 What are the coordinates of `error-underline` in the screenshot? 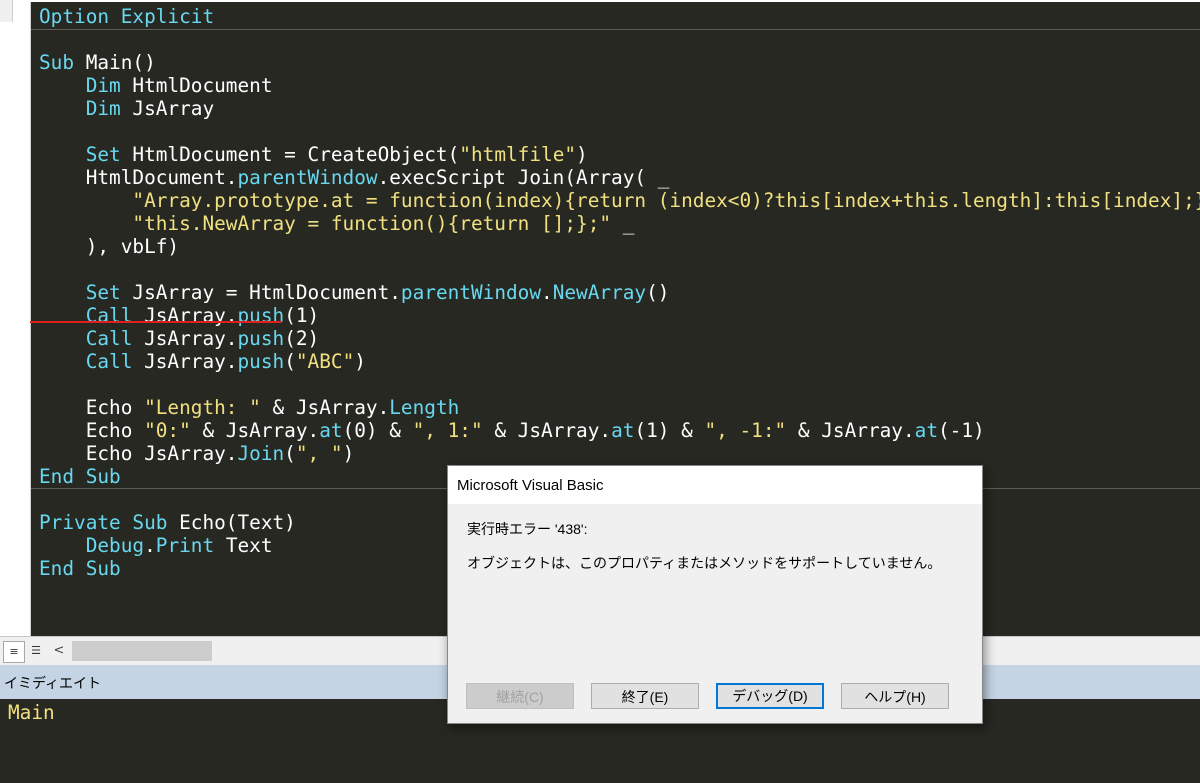 It's located at (156, 322).